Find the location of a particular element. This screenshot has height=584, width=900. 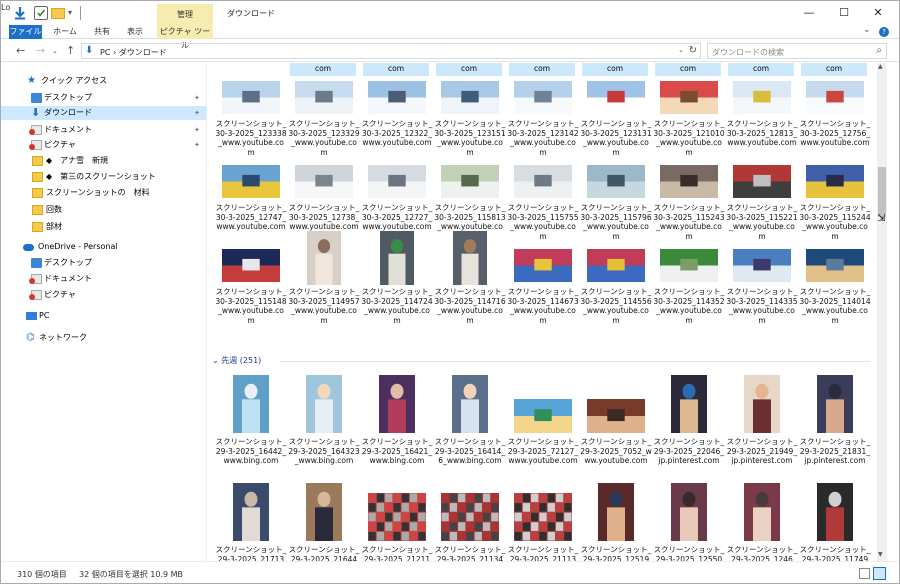

close-button: ✕ is located at coordinates (878, 13).